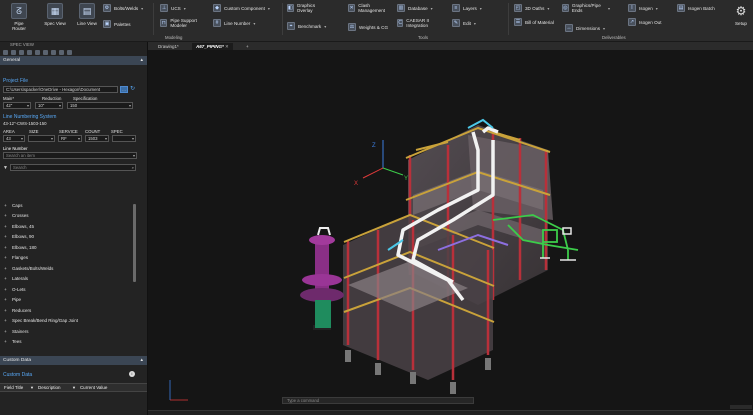 The image size is (753, 415). I want to click on clash-management-button: ✕ Clash Management, so click(370, 8).